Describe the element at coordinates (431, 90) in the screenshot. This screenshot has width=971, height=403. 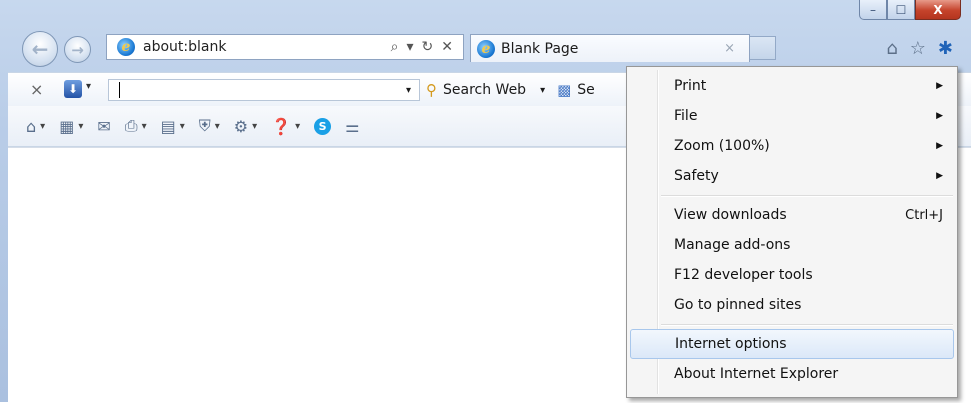
I see `magnifier-icon: ⚲` at that location.